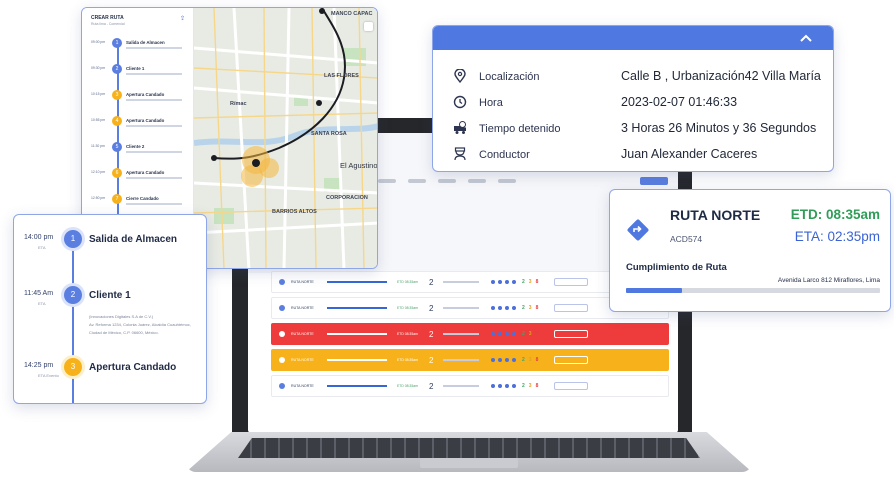 This screenshot has height=483, width=894. What do you see at coordinates (238, 104) in the screenshot?
I see `map-label-rimac: Rímac` at bounding box center [238, 104].